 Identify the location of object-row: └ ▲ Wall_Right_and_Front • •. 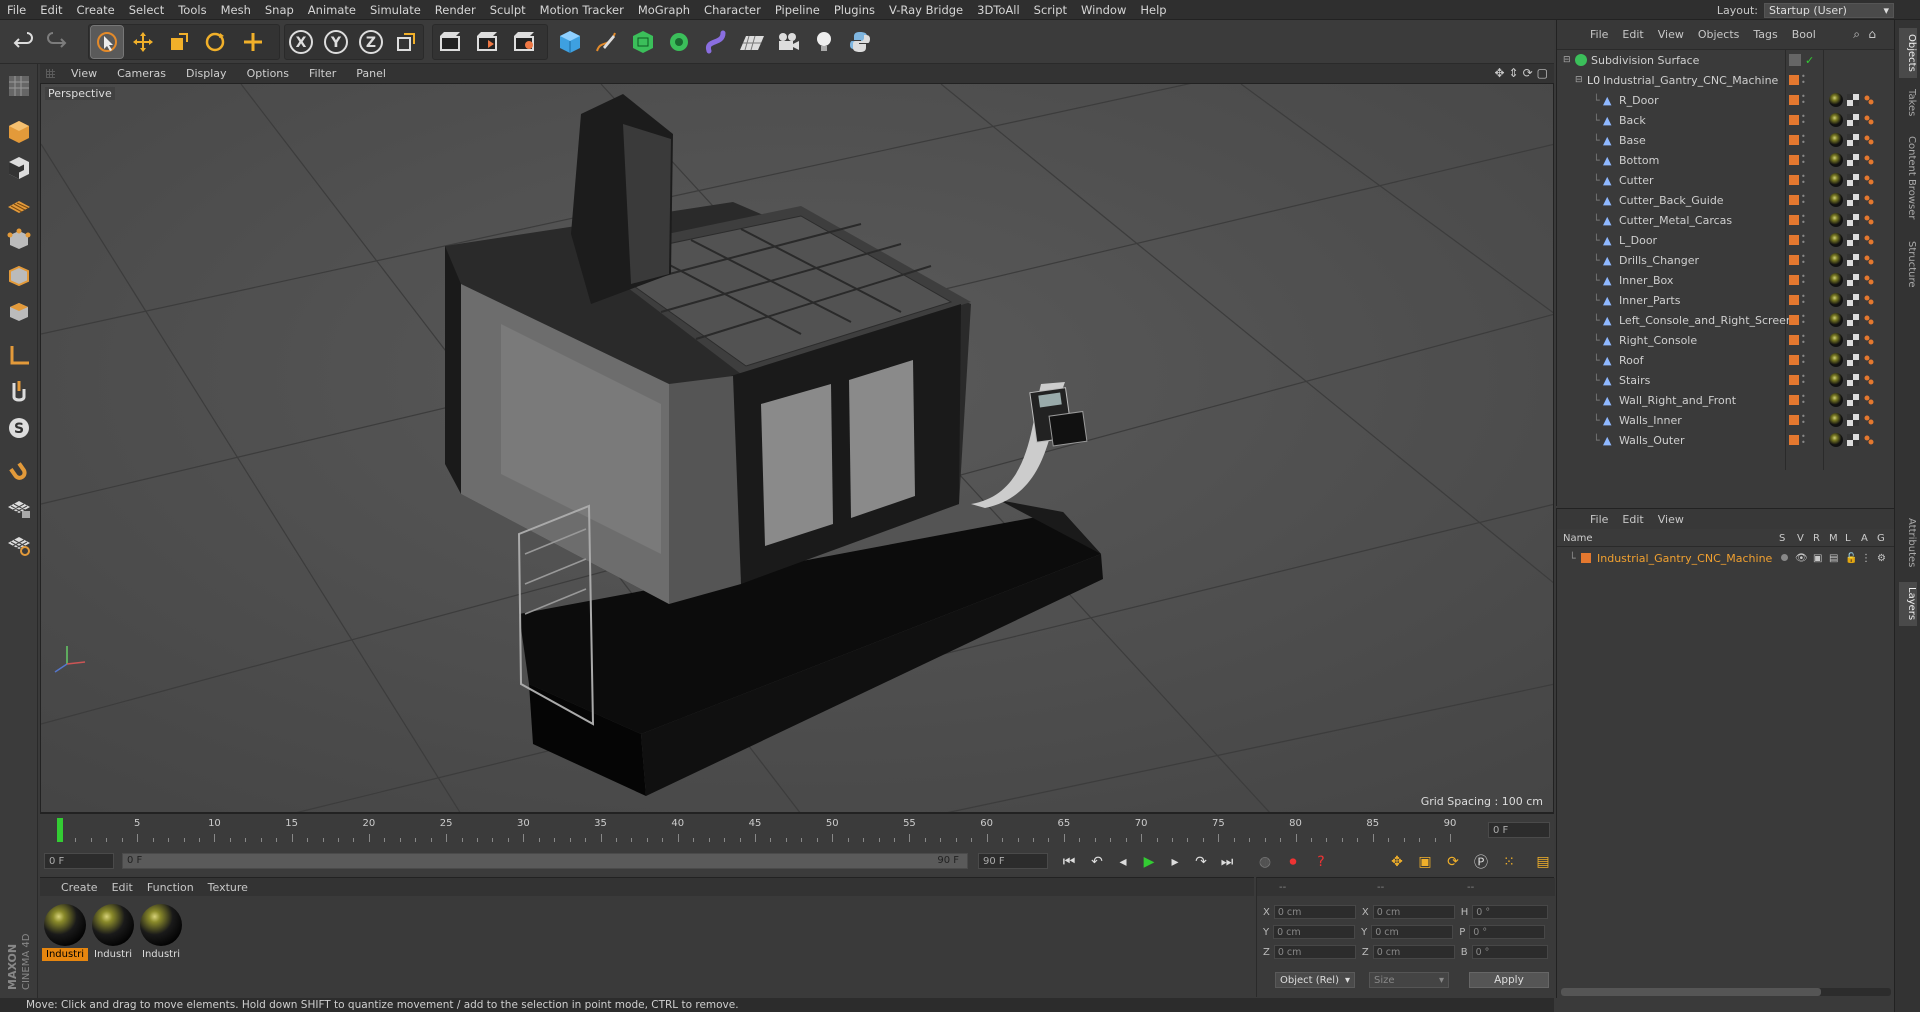
(1726, 400).